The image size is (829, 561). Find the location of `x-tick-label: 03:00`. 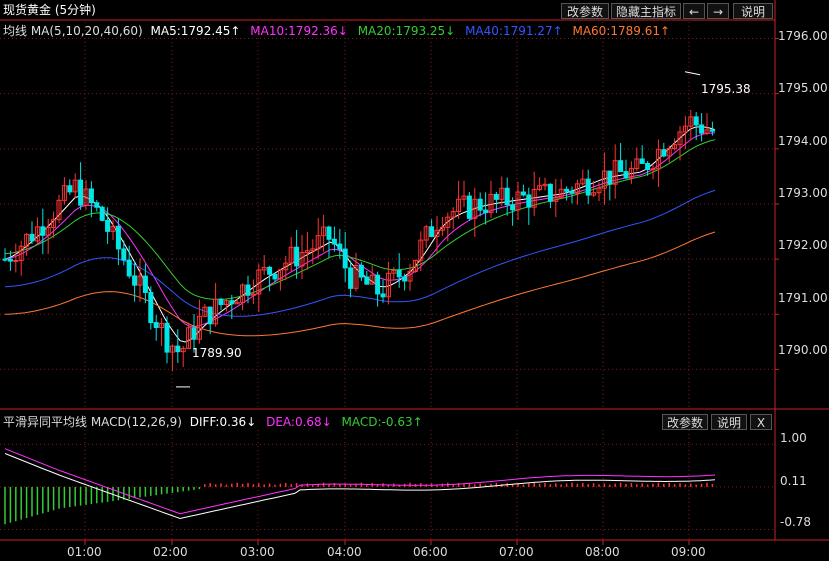

x-tick-label: 03:00 is located at coordinates (257, 552).